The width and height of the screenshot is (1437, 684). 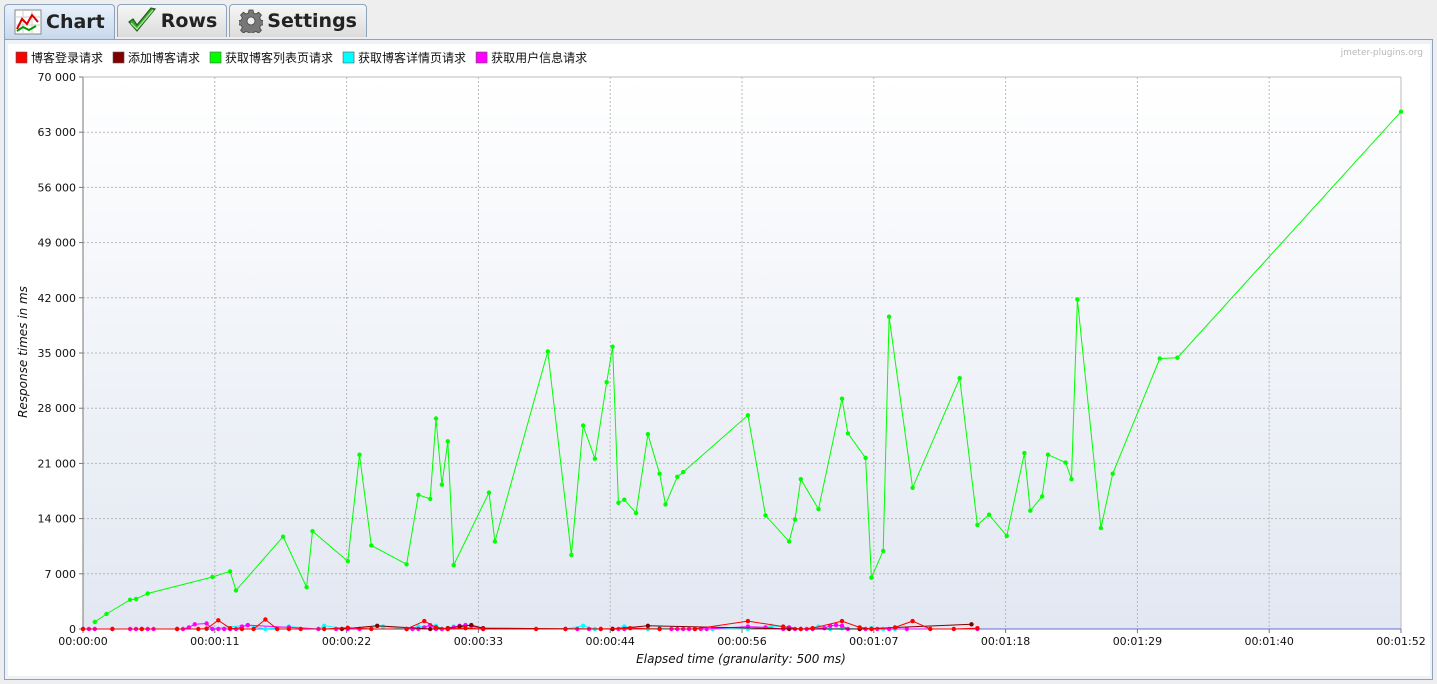 I want to click on x-tick-label: 00:00:00, so click(x=82, y=641).